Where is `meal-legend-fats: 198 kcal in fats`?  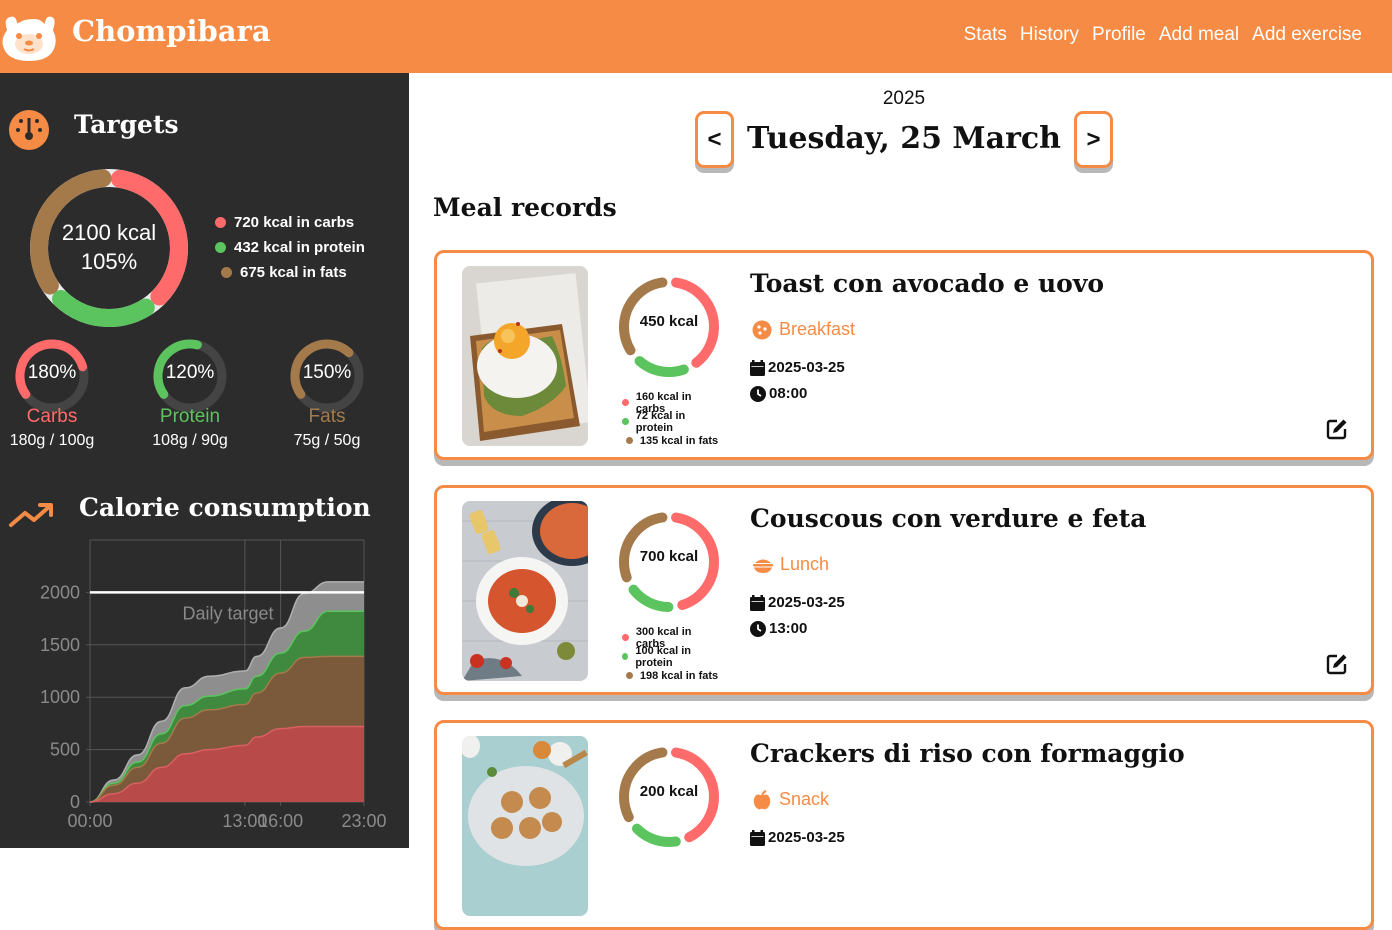
meal-legend-fats: 198 kcal in fats is located at coordinates (679, 675).